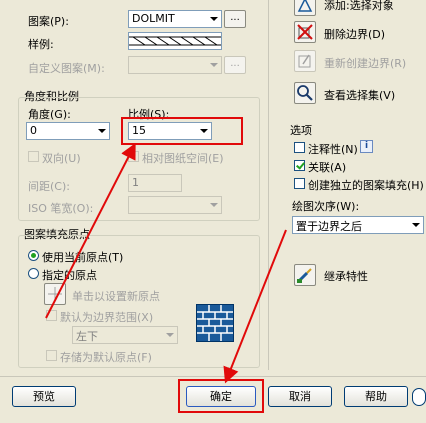 This screenshot has height=423, width=426. Describe the element at coordinates (255, 306) in the screenshot. I see `arrow-to-ok` at that location.